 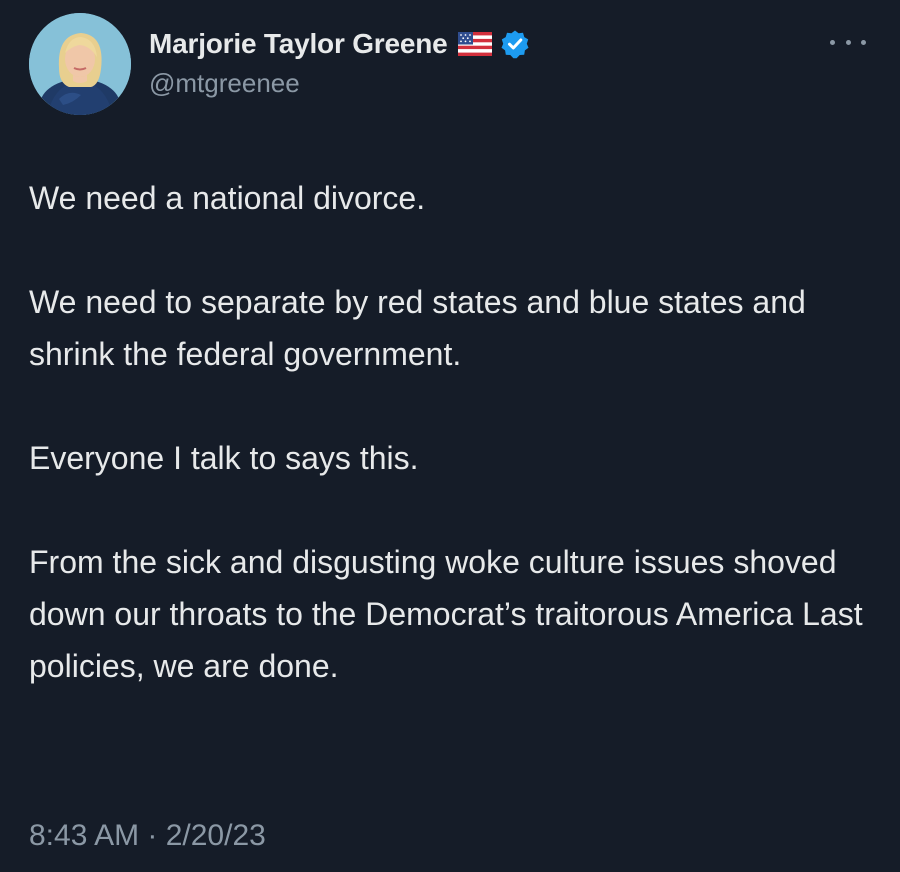 What do you see at coordinates (474, 44) in the screenshot?
I see `us-flag-icon` at bounding box center [474, 44].